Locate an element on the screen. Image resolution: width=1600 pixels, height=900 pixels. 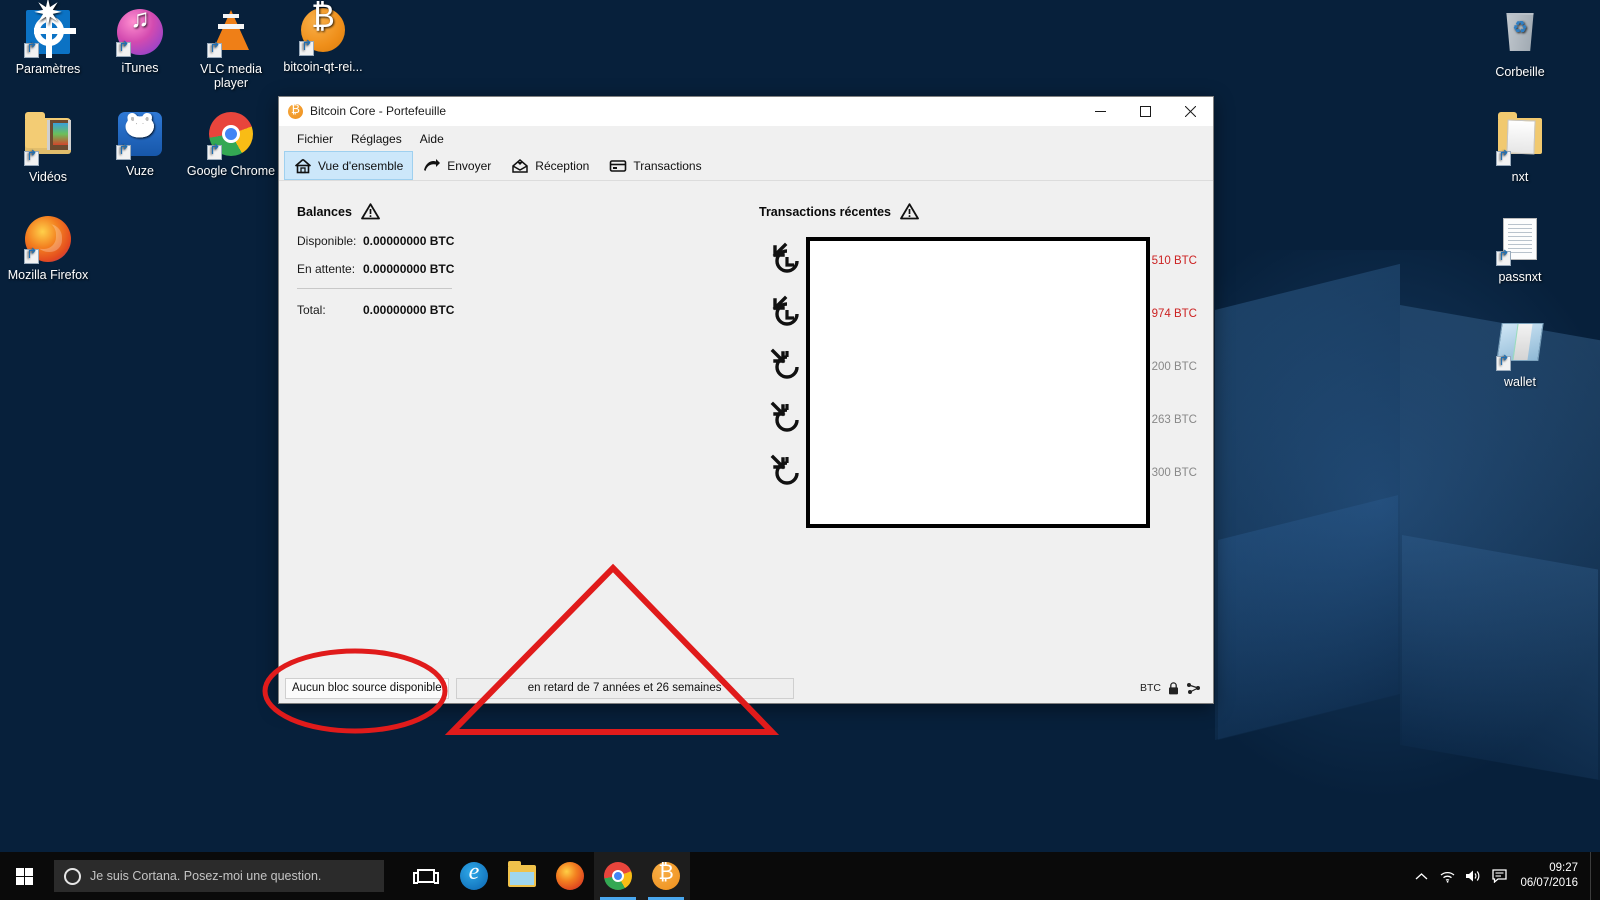
chevron-up-icon is located at coordinates (1421, 876).